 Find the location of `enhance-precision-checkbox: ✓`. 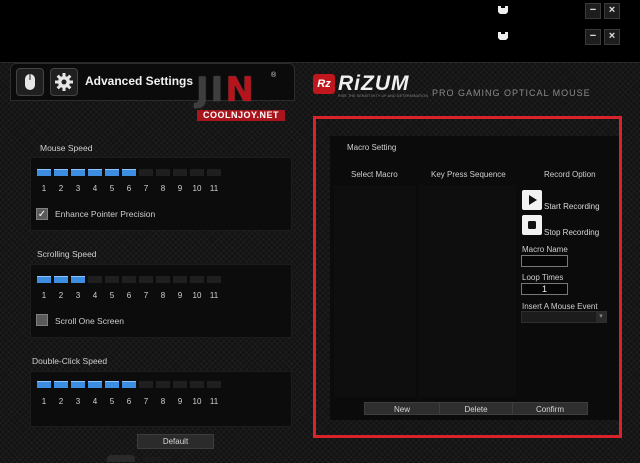

enhance-precision-checkbox: ✓ is located at coordinates (42, 214).